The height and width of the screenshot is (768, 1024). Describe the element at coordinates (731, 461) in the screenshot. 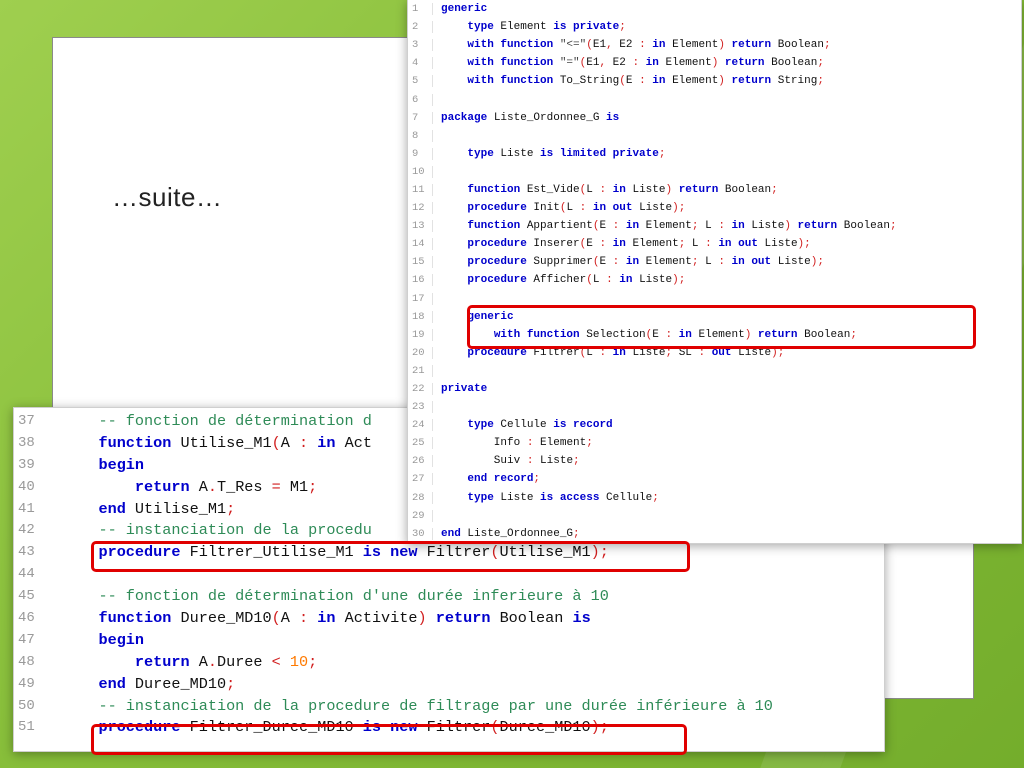

I see `line-code: Suiv : Liste;` at that location.